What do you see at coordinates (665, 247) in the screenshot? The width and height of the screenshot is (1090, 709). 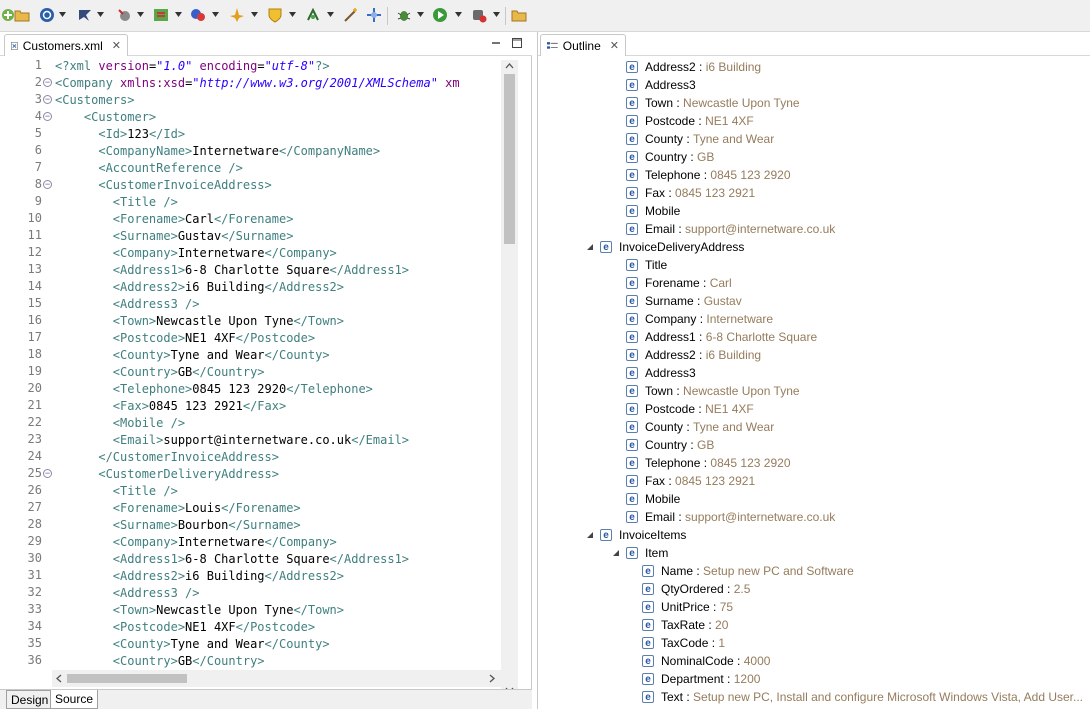 I see `outline-node-expandable: e InvoiceDeliveryAddress` at bounding box center [665, 247].